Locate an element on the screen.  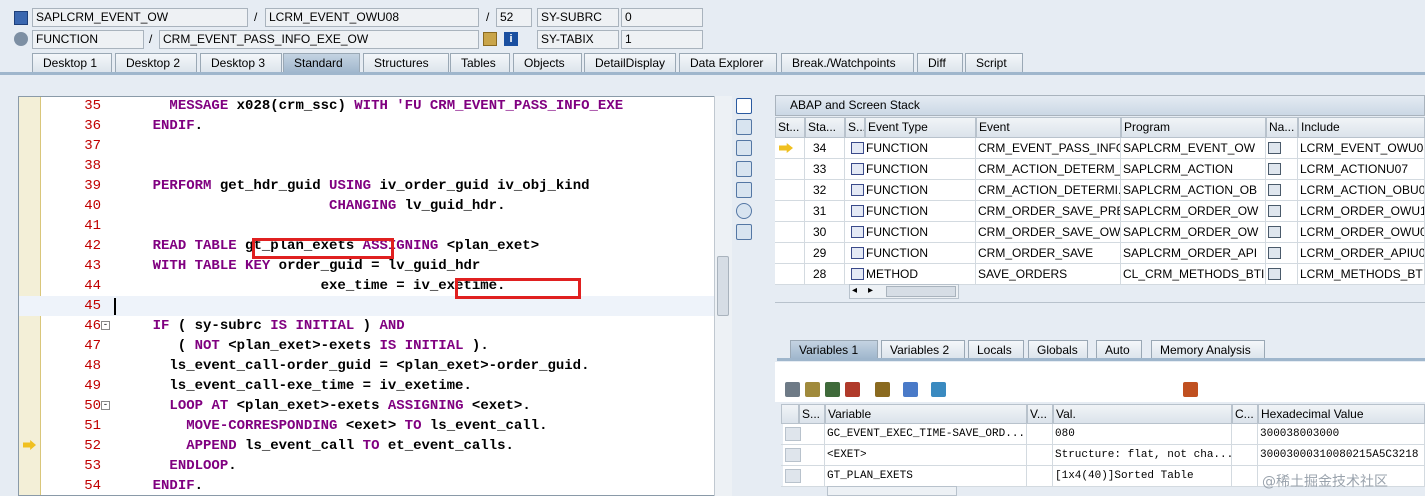
line-field: 52 is located at coordinates (514, 17).